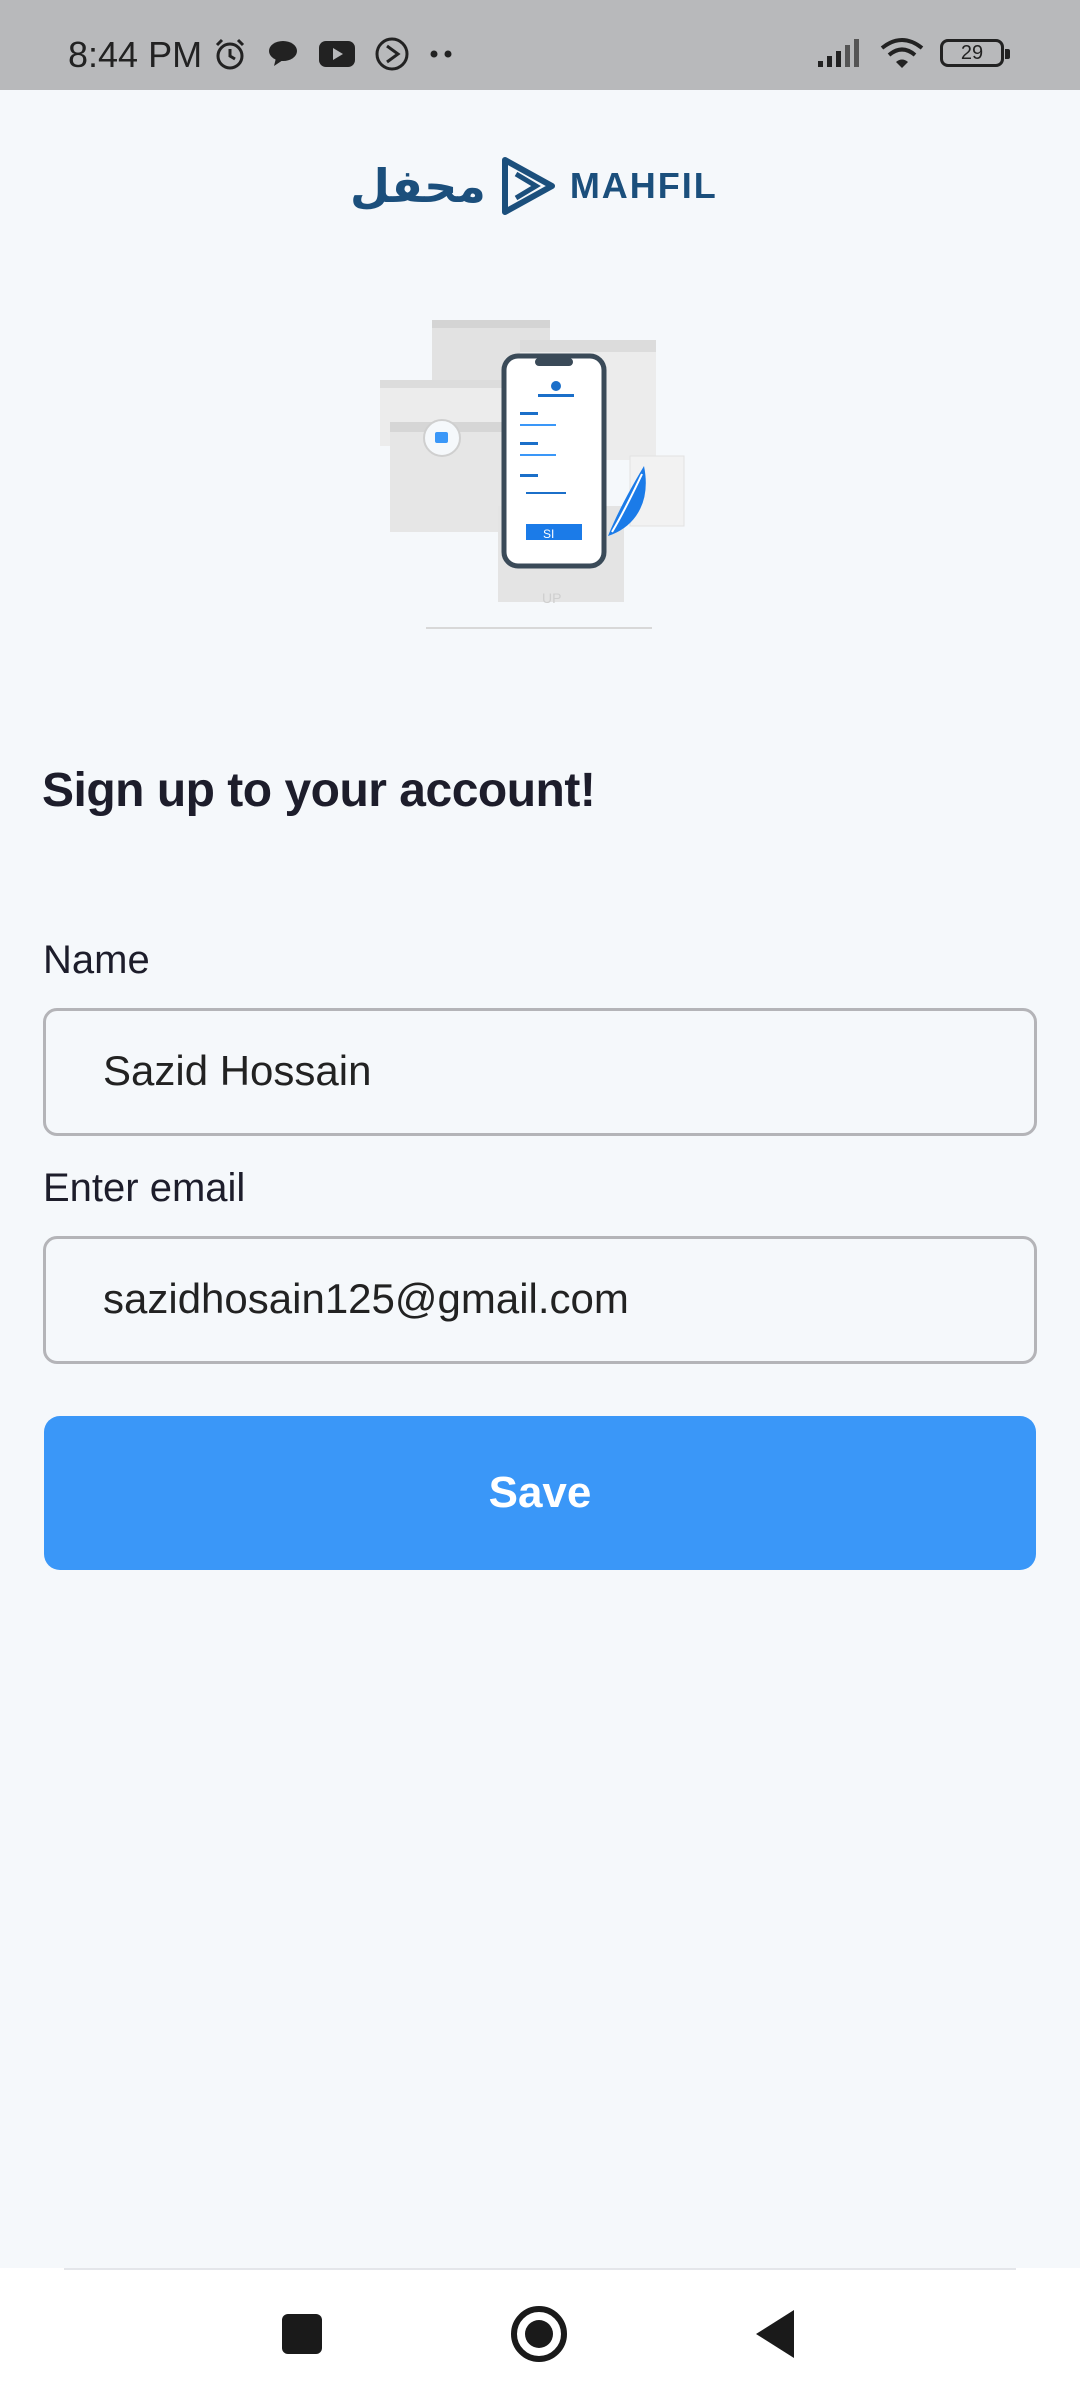 The height and width of the screenshot is (2400, 1080). Describe the element at coordinates (775, 2334) in the screenshot. I see `back-icon` at that location.